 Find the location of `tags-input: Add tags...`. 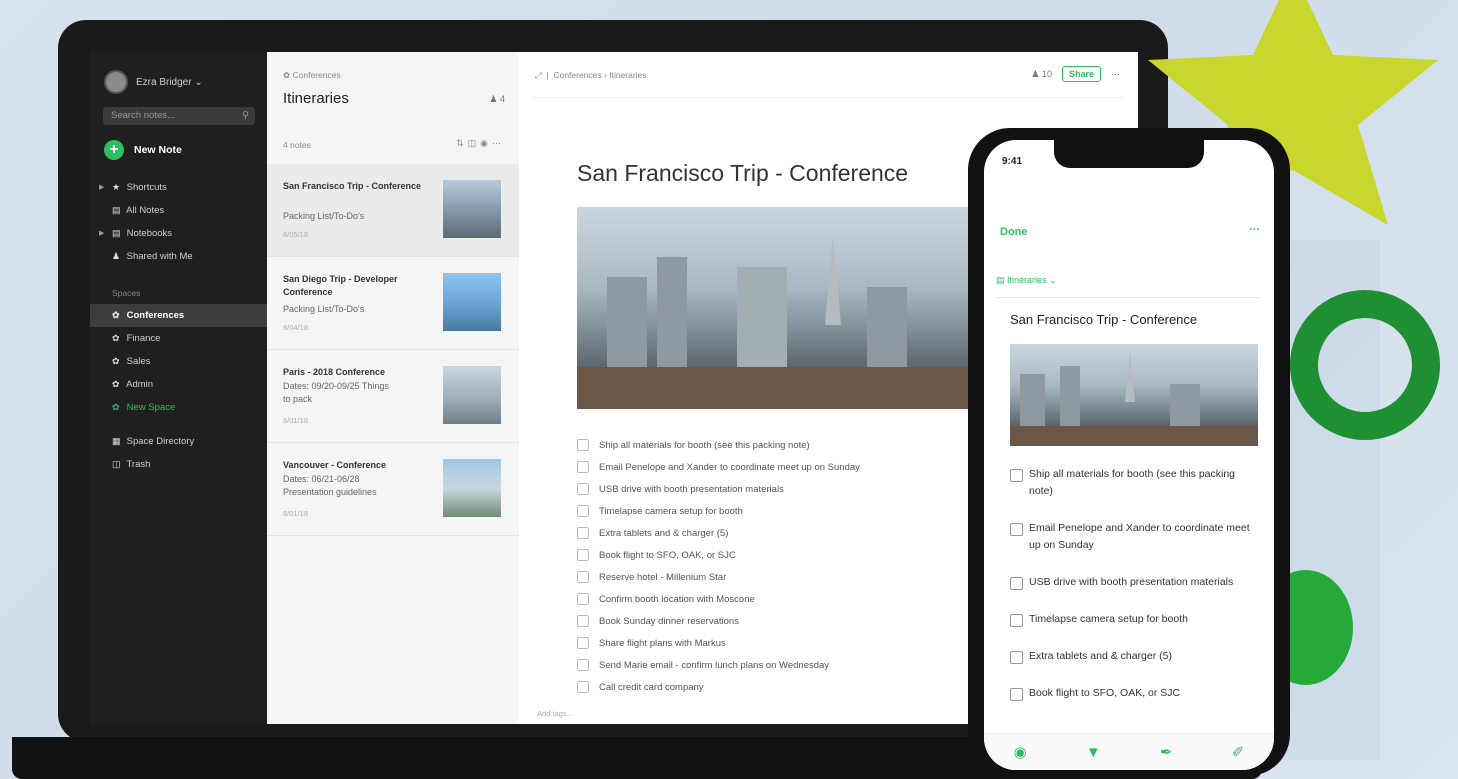

tags-input: Add tags... is located at coordinates (555, 713).